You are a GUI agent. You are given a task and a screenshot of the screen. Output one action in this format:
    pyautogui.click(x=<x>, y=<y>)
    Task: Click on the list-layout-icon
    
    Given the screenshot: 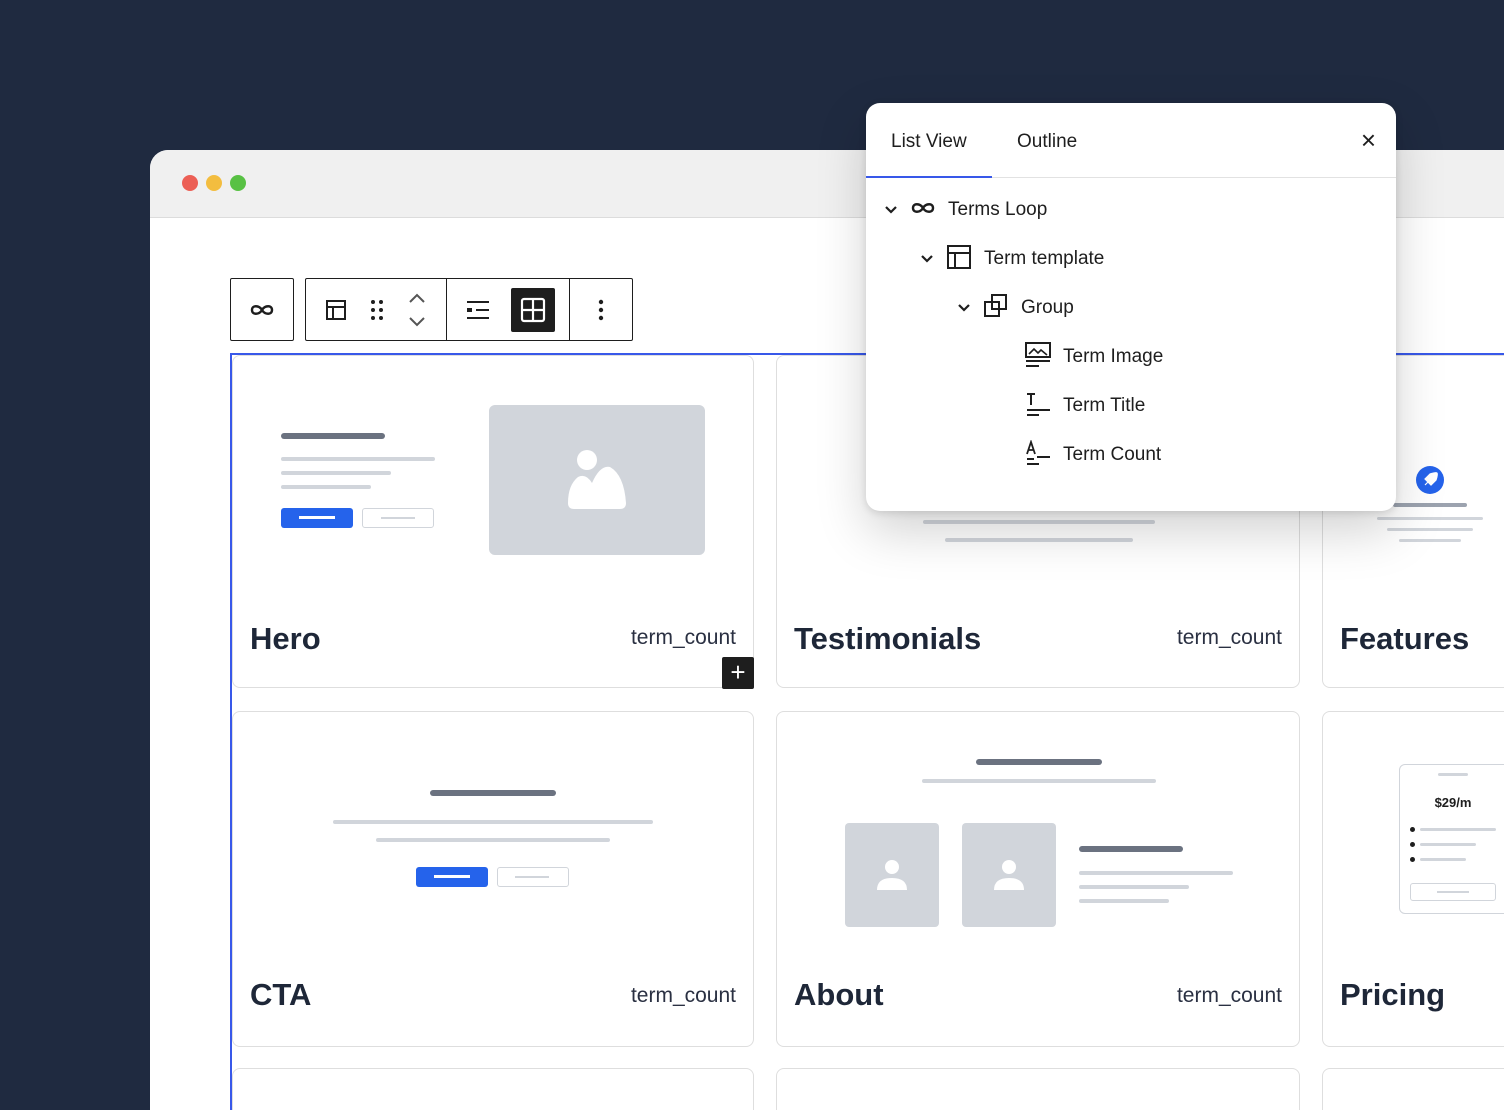 What is the action you would take?
    pyautogui.click(x=477, y=309)
    